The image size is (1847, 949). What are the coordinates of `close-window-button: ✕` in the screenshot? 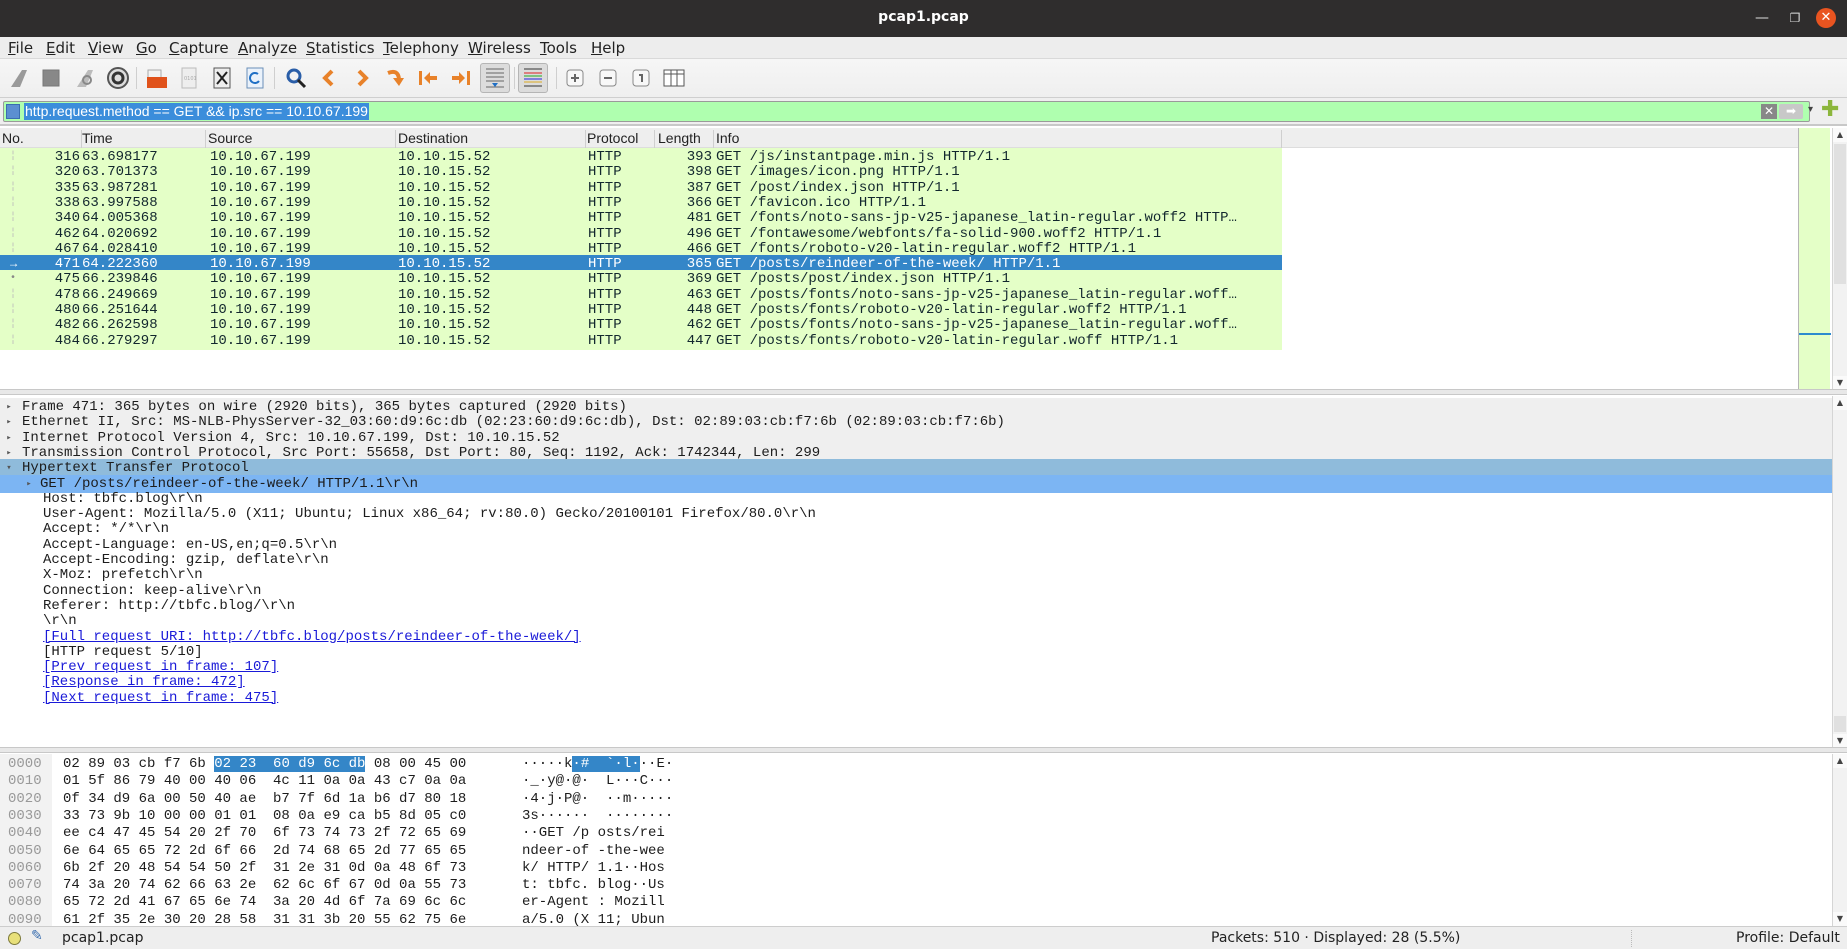 It's located at (1826, 18).